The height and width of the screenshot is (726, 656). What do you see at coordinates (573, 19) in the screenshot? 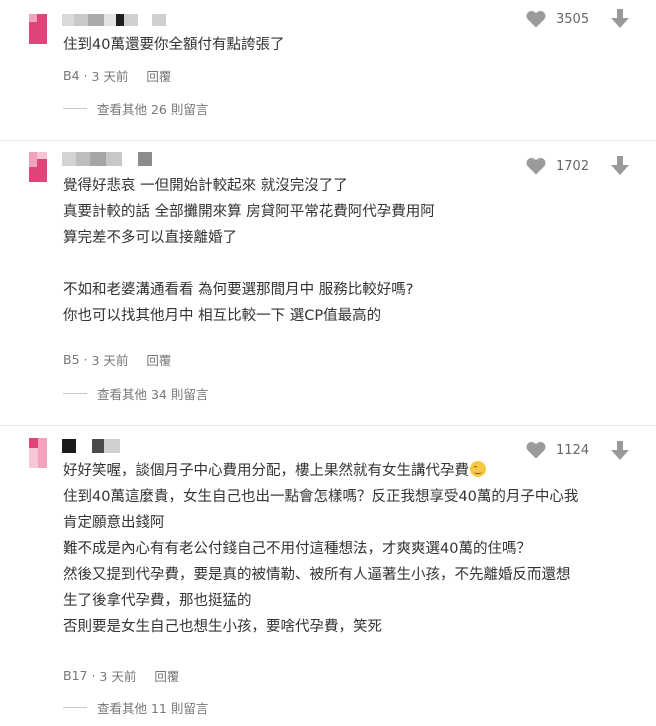
I see `like-count: 3505` at bounding box center [573, 19].